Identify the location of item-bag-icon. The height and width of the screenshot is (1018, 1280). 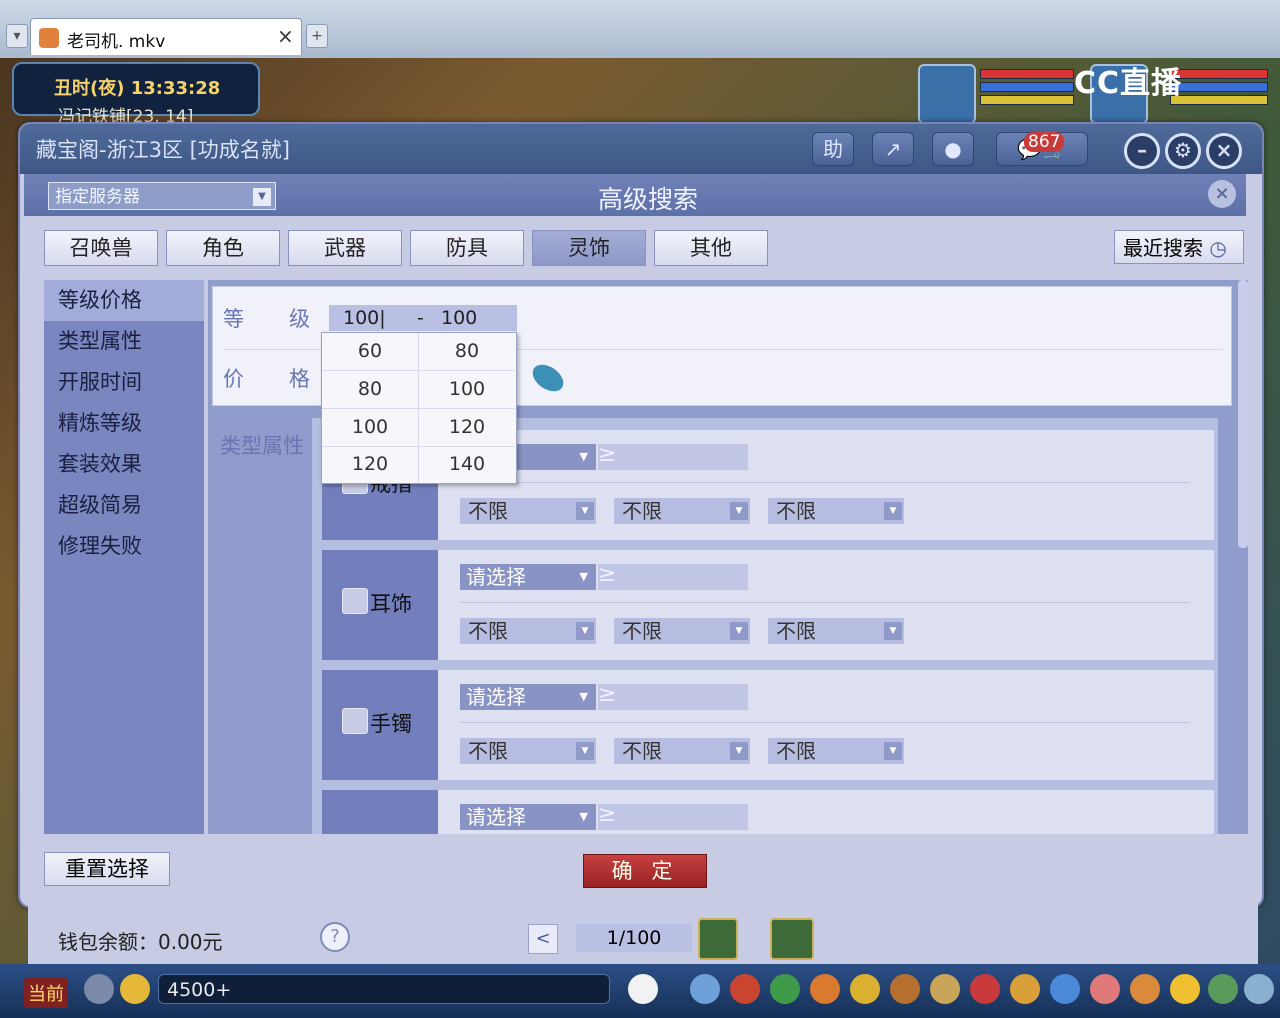
(745, 989).